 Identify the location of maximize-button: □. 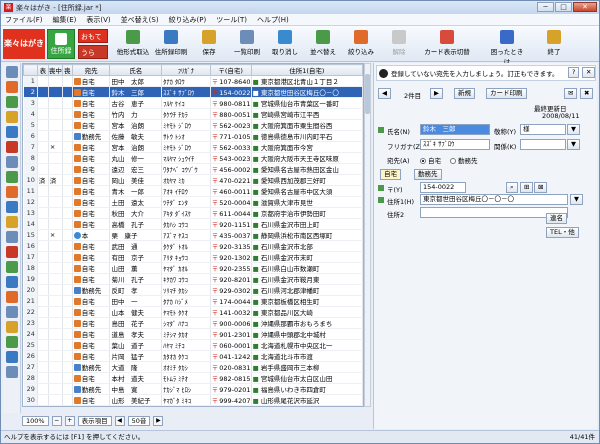
(563, 7).